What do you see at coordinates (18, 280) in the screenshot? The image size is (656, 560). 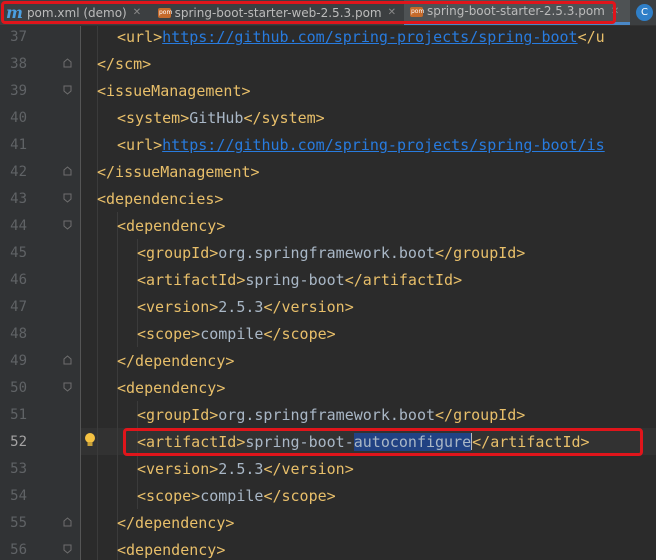 I see `line-number: 46` at bounding box center [18, 280].